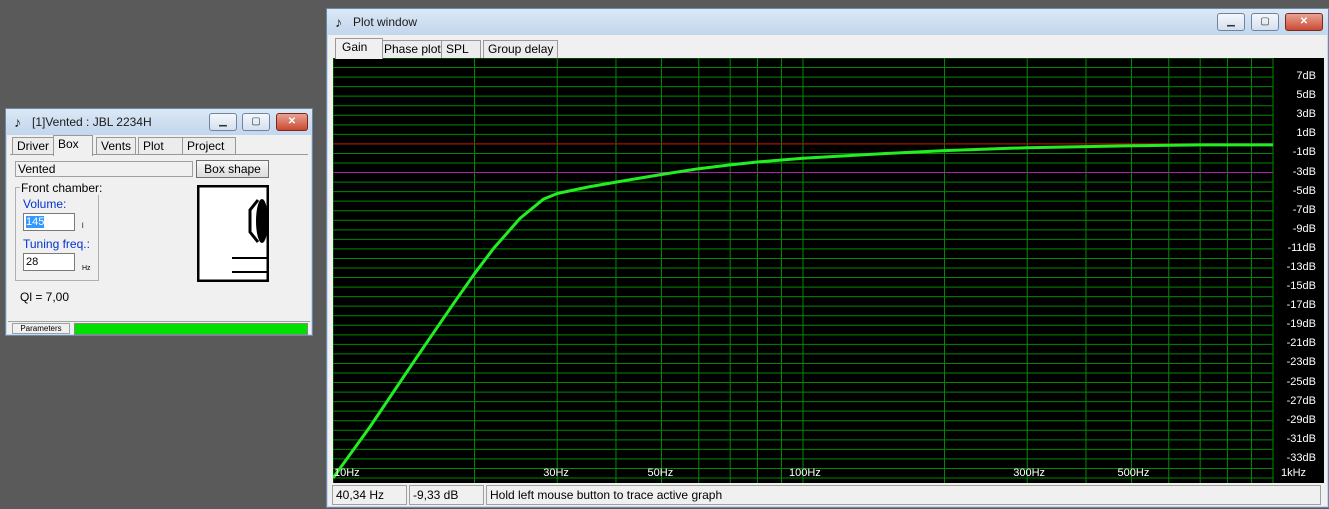 The height and width of the screenshot is (509, 1329). I want to click on front-chamber-label: Front chamber:, so click(62, 188).